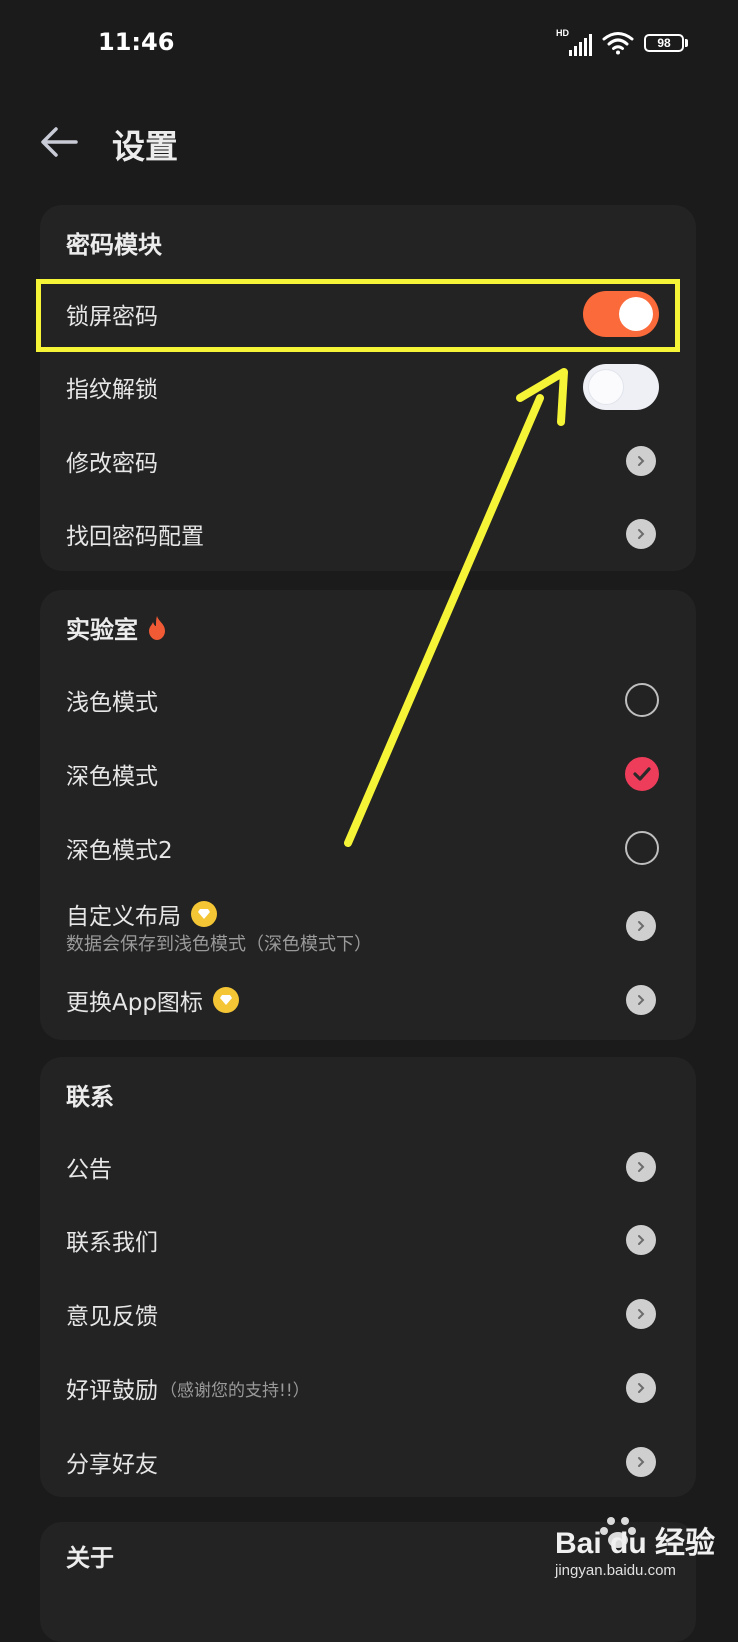 The width and height of the screenshot is (738, 1642). I want to click on row-label: 自定义布局, so click(141, 914).